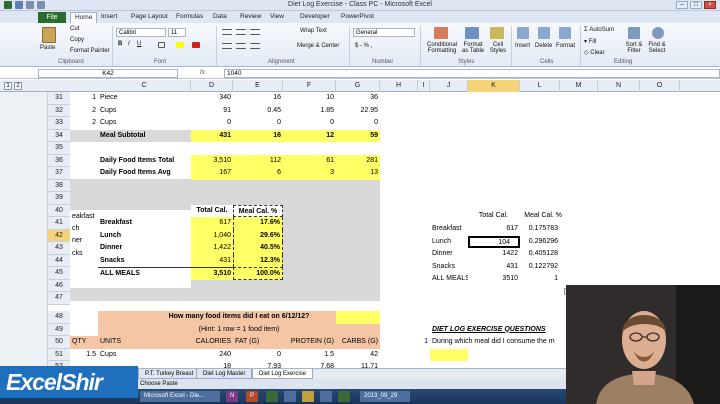  Describe the element at coordinates (59, 342) in the screenshot. I see `row-header: 50` at that location.